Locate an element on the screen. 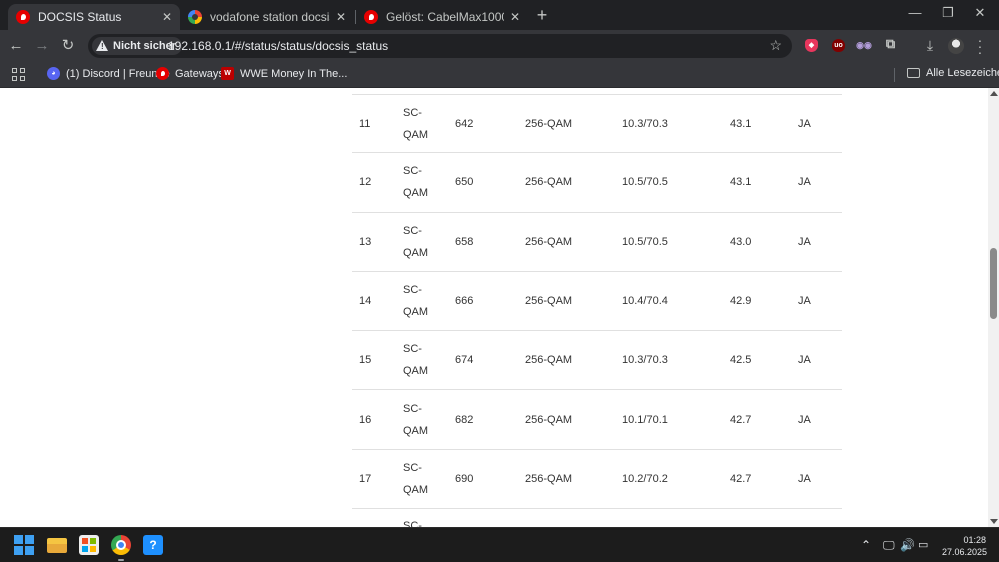 This screenshot has width=999, height=562. security-label: Nicht sicher is located at coordinates (144, 46).